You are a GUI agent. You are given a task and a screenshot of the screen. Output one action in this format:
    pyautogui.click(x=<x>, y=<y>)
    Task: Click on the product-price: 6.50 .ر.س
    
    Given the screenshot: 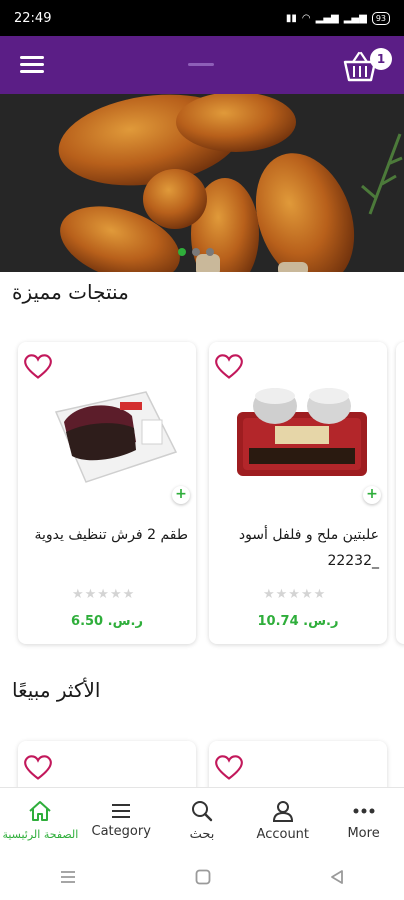 What is the action you would take?
    pyautogui.click(x=107, y=621)
    